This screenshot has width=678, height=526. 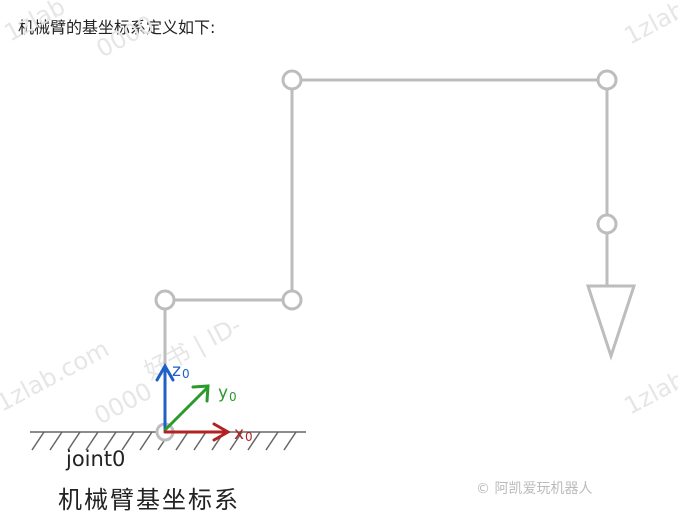 What do you see at coordinates (176, 371) in the screenshot?
I see `z-axis-label: z` at bounding box center [176, 371].